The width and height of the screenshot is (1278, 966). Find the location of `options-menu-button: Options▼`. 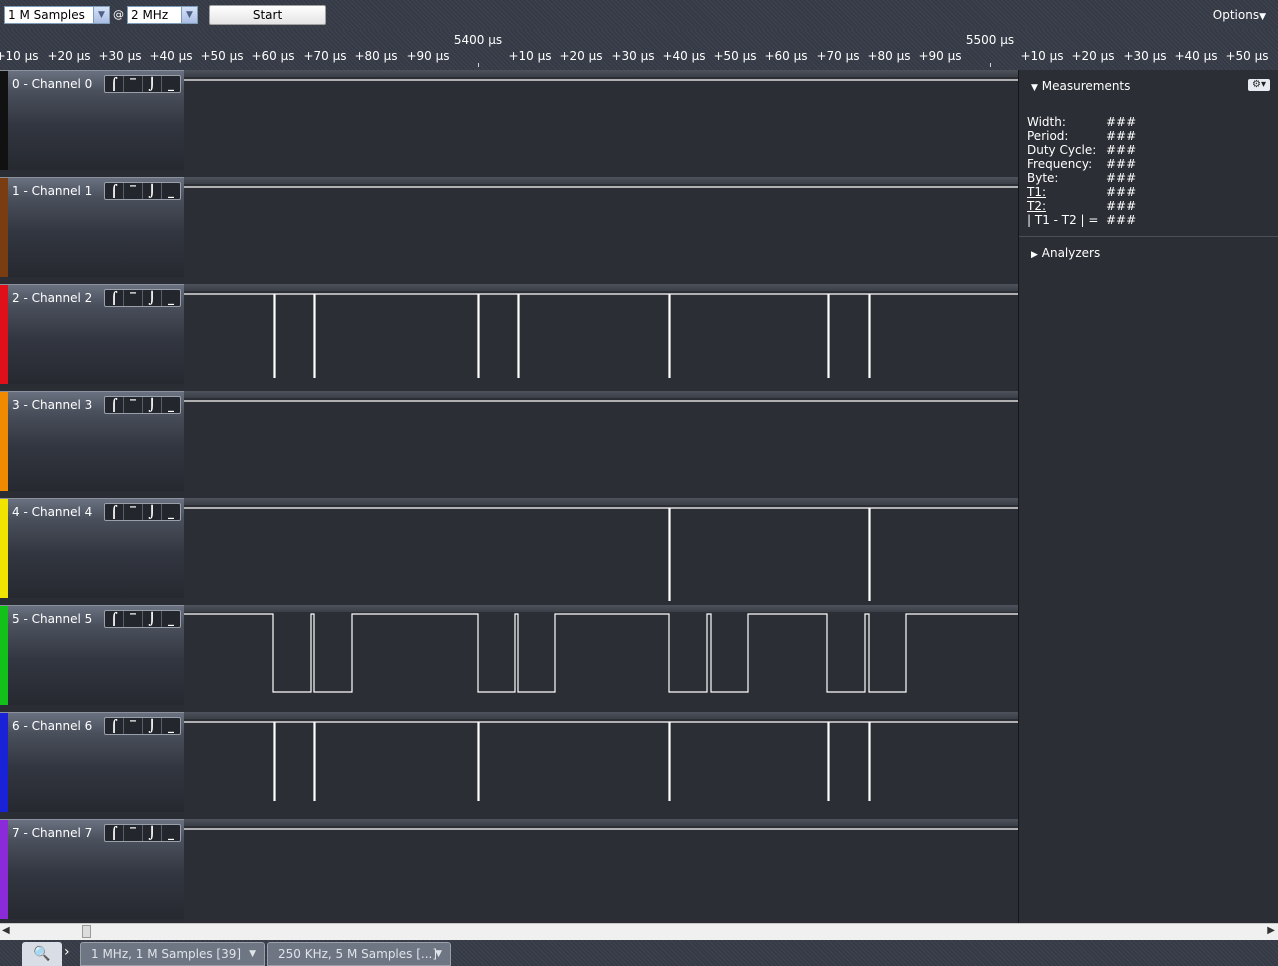

options-menu-button: Options▼ is located at coordinates (1239, 15).